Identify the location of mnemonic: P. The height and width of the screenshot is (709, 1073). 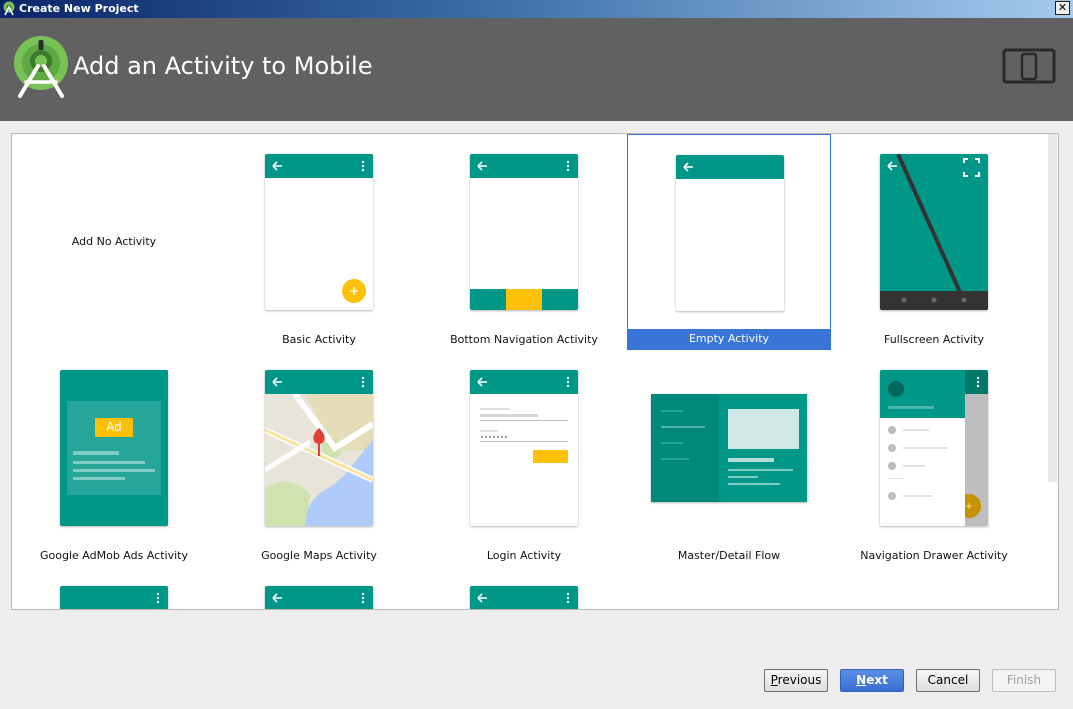
(774, 680).